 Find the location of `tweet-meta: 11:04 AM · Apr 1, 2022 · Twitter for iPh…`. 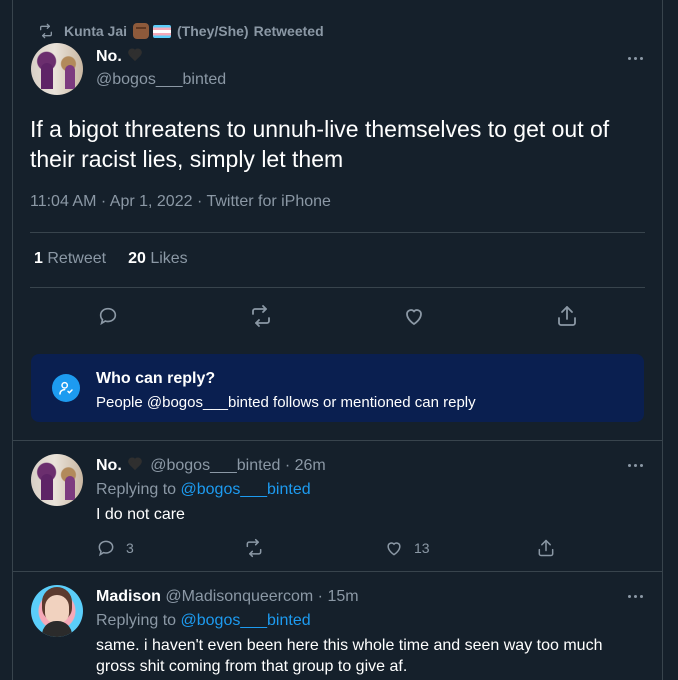

tweet-meta: 11:04 AM · Apr 1, 2022 · Twitter for iPh… is located at coordinates (180, 201).